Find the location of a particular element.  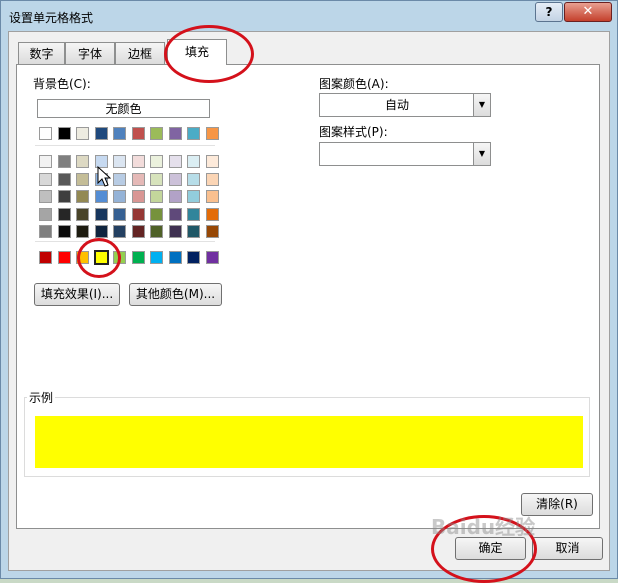

close-button: ✕ is located at coordinates (588, 12).